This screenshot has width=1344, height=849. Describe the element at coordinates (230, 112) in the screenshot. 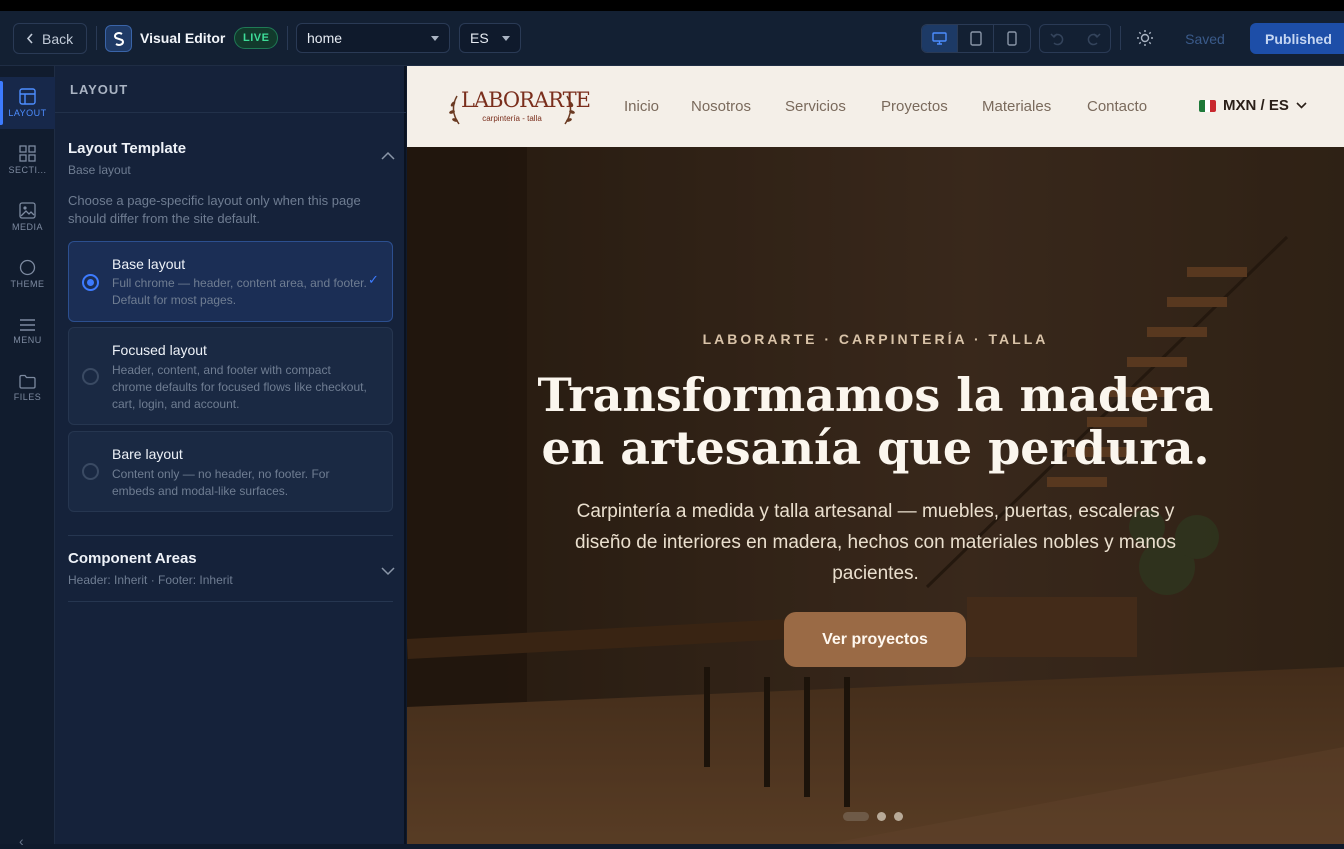

I see `panel-divider` at that location.